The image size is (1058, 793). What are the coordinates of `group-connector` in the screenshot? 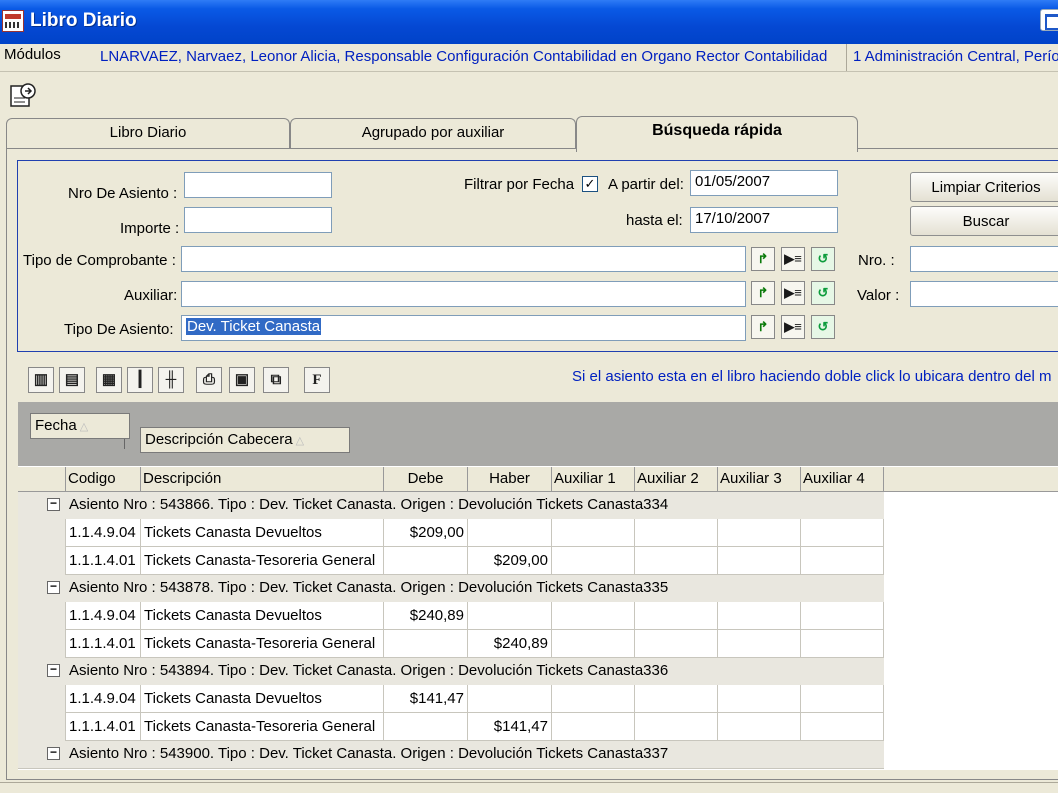 It's located at (124, 444).